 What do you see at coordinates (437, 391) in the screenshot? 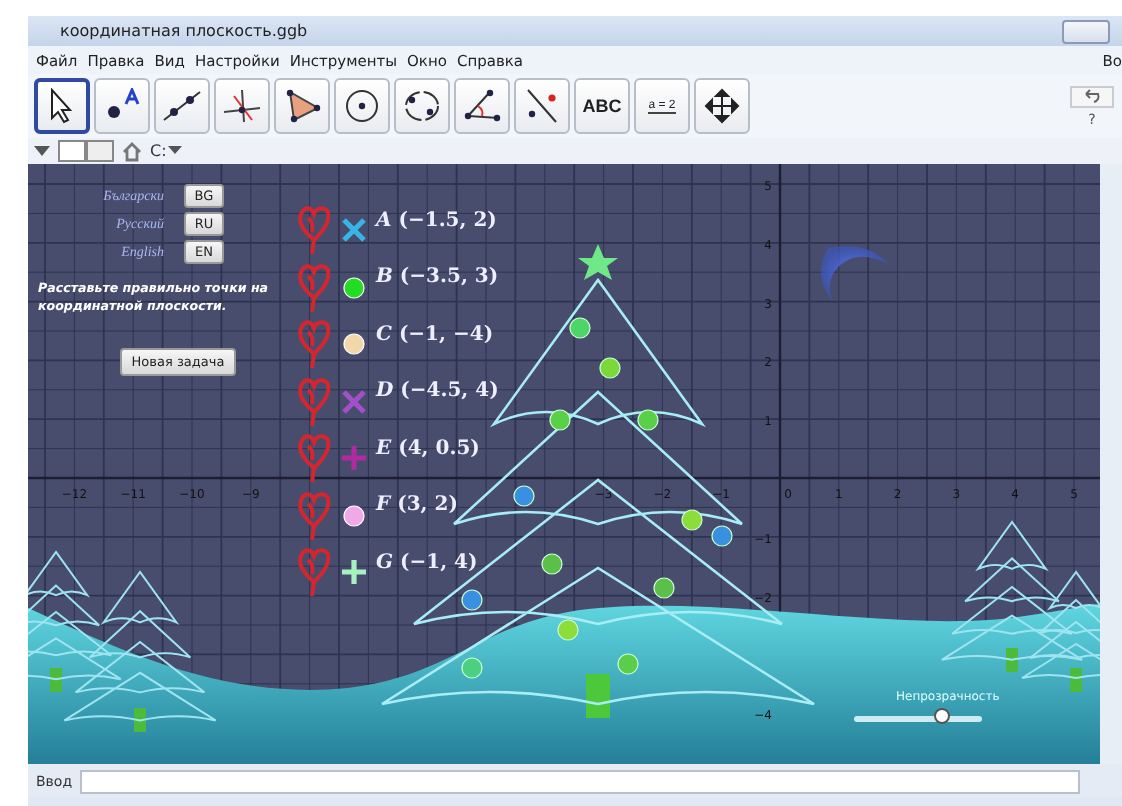
I see `point-label: D (−4.5, 4)` at bounding box center [437, 391].